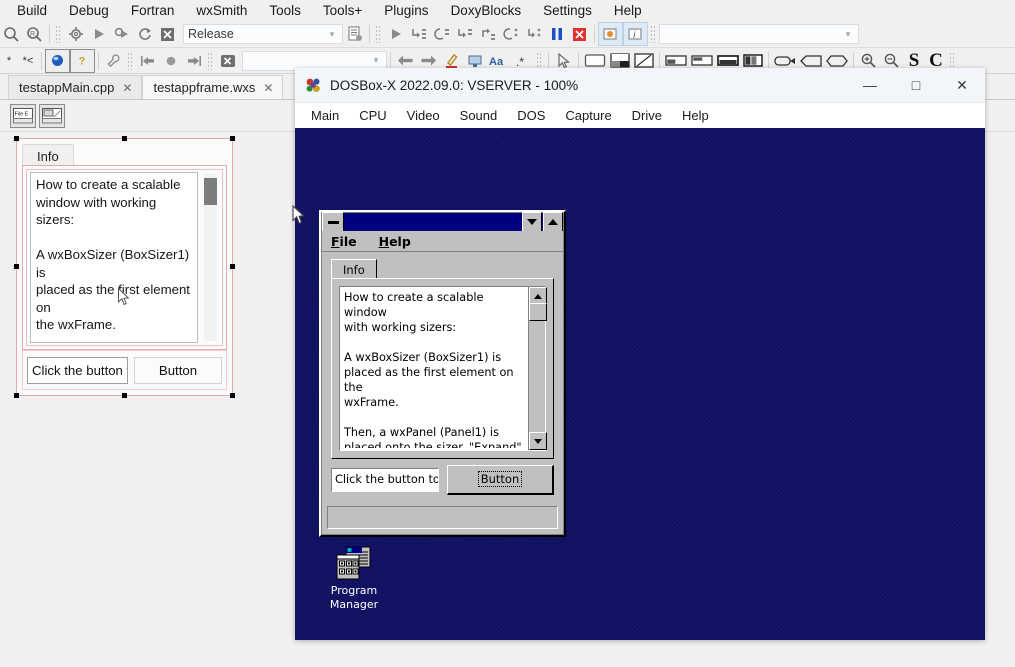  What do you see at coordinates (916, 85) in the screenshot?
I see `maximize-button: □` at bounding box center [916, 85].